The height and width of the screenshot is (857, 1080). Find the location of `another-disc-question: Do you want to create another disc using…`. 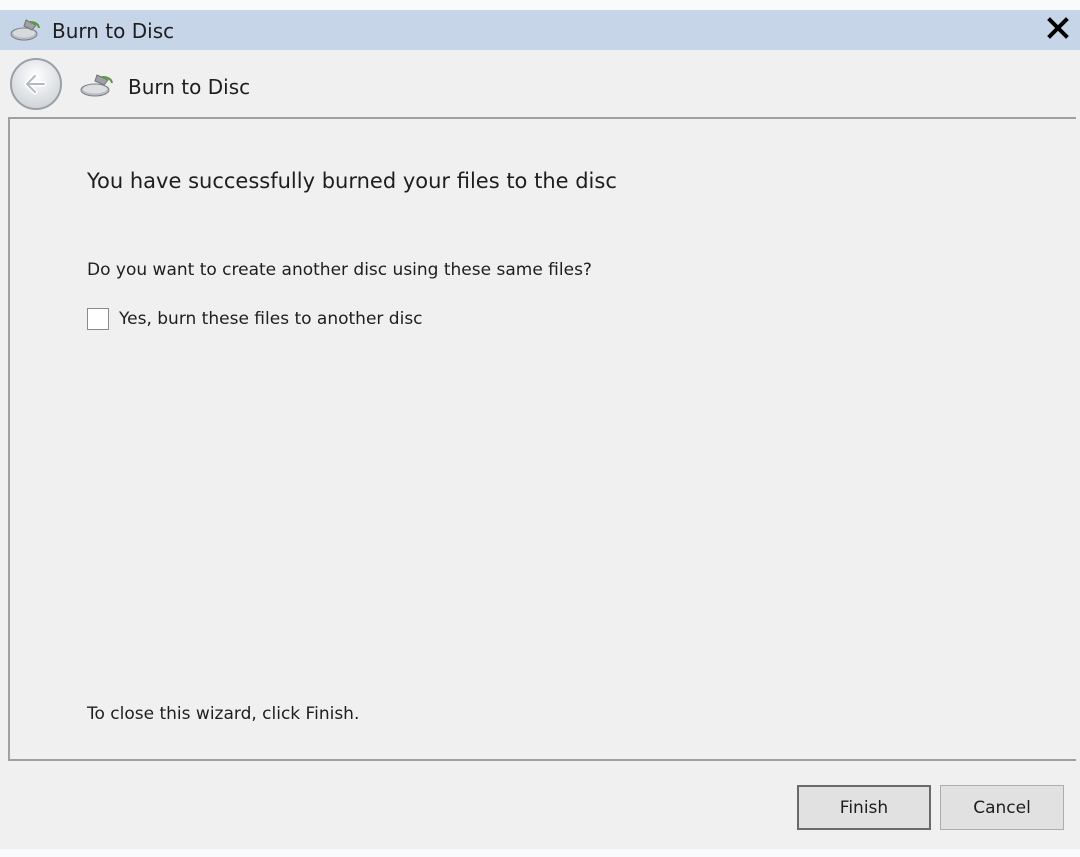

another-disc-question: Do you want to create another disc using… is located at coordinates (339, 270).